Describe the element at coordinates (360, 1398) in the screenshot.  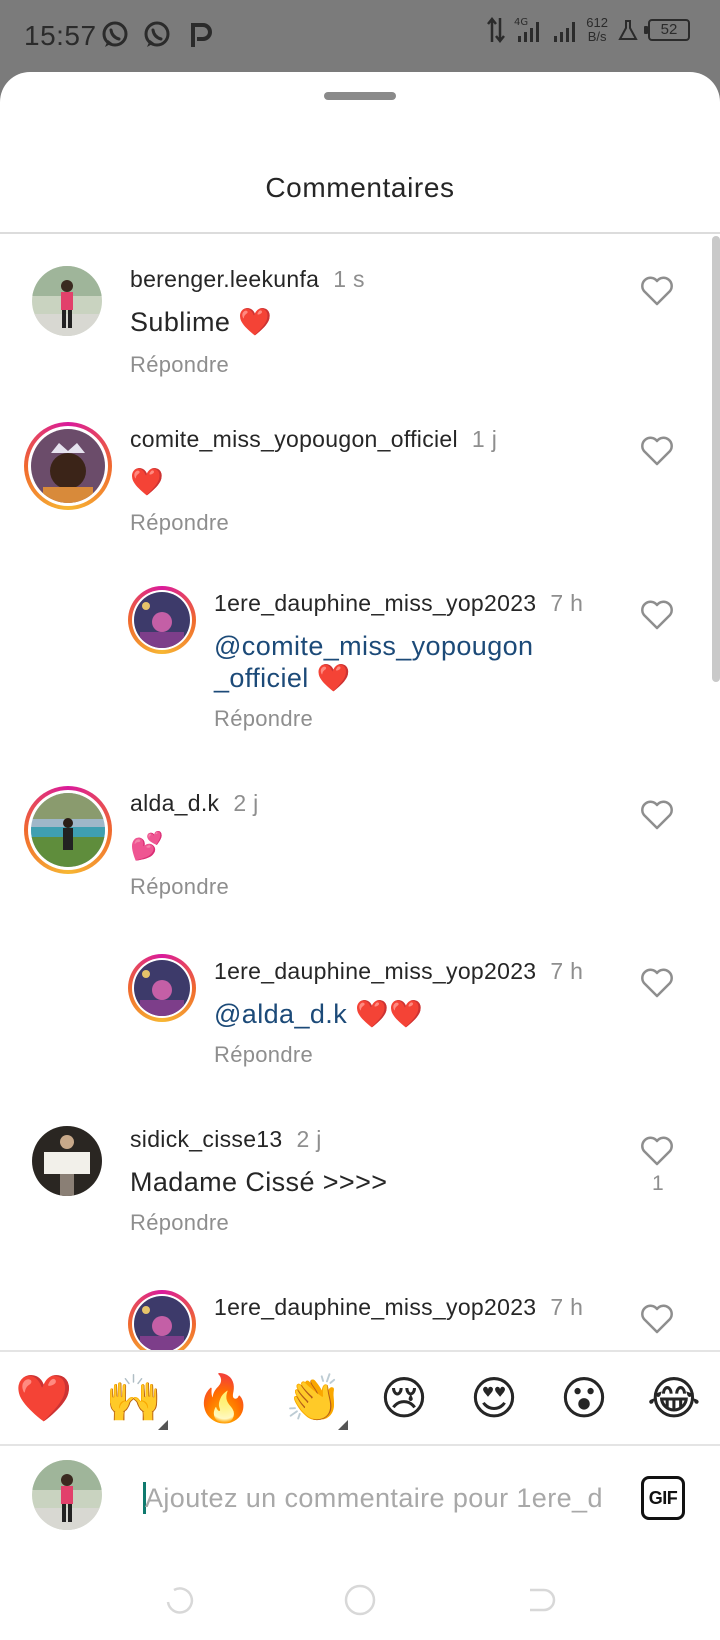
I see `emoji-quick-bar: ❤️ 🙌 🔥 👏 😢 😍 😮 😂` at that location.